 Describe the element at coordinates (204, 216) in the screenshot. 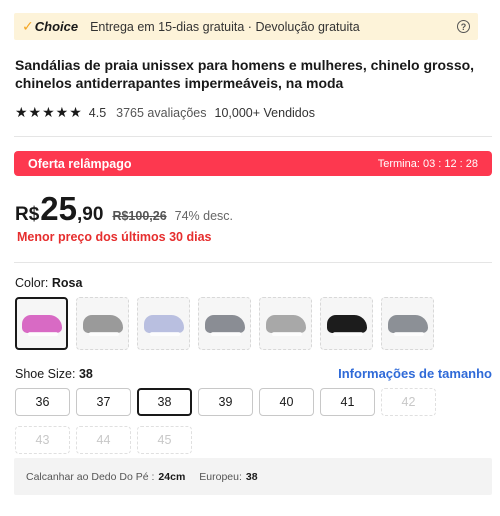

I see `discount-badge: 74% desc.` at that location.